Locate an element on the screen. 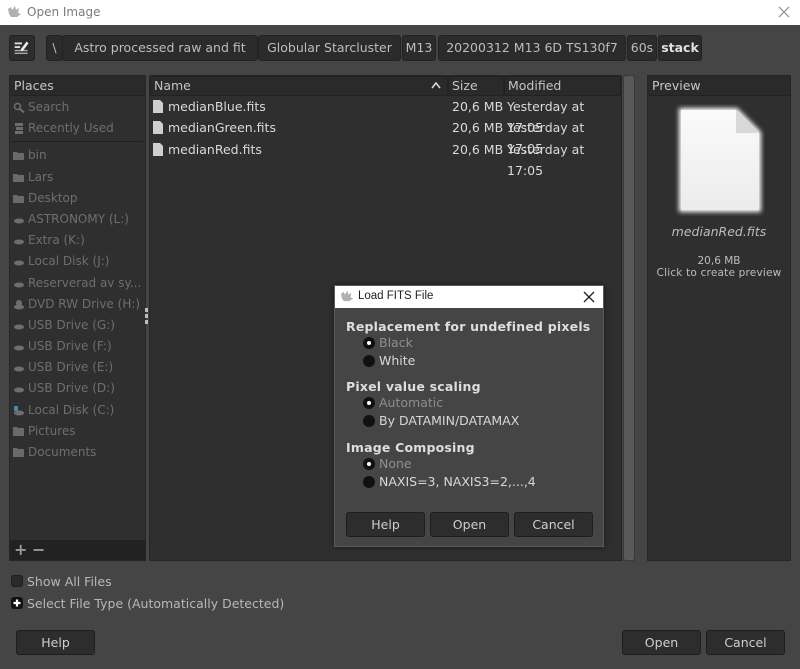  window-title: Open Image is located at coordinates (64, 12).